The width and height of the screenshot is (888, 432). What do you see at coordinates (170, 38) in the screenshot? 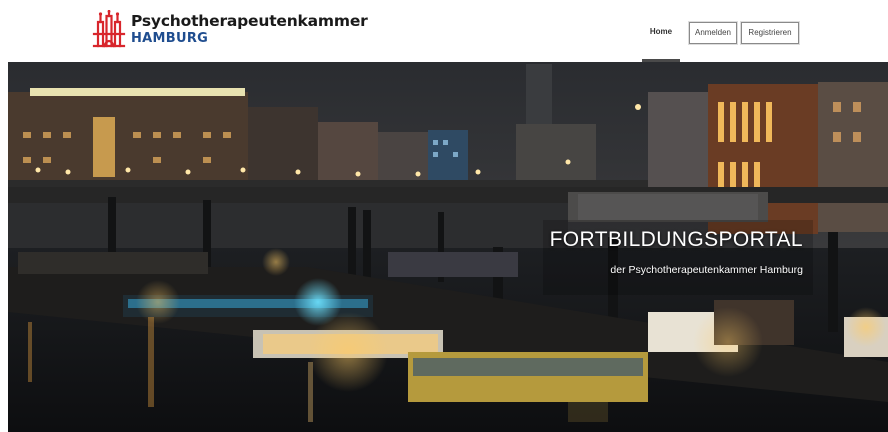
I see `brand-city: HAMBURG` at bounding box center [170, 38].